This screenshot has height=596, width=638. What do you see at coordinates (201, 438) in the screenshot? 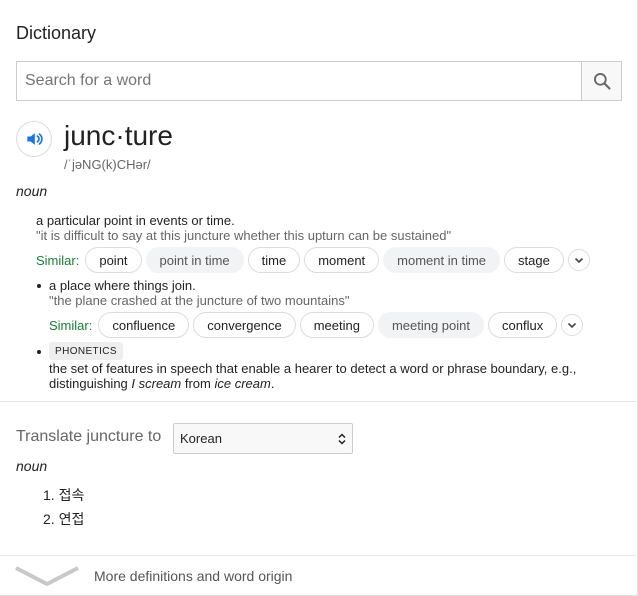
I see `language-select-value: Korean` at bounding box center [201, 438].